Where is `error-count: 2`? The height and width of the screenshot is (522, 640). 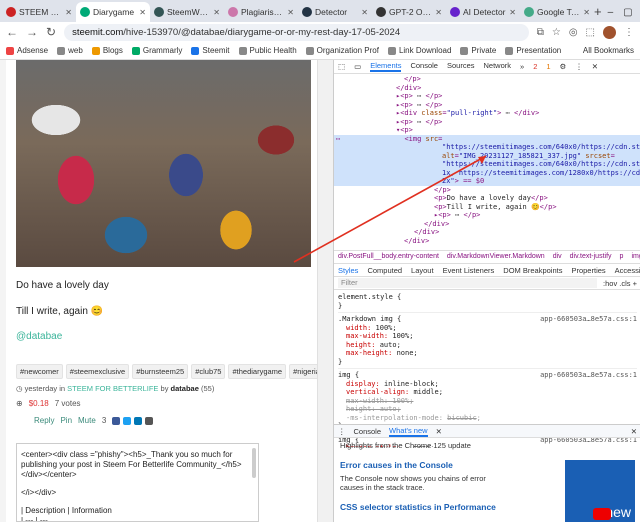
error-count: 2 is located at coordinates (535, 66).